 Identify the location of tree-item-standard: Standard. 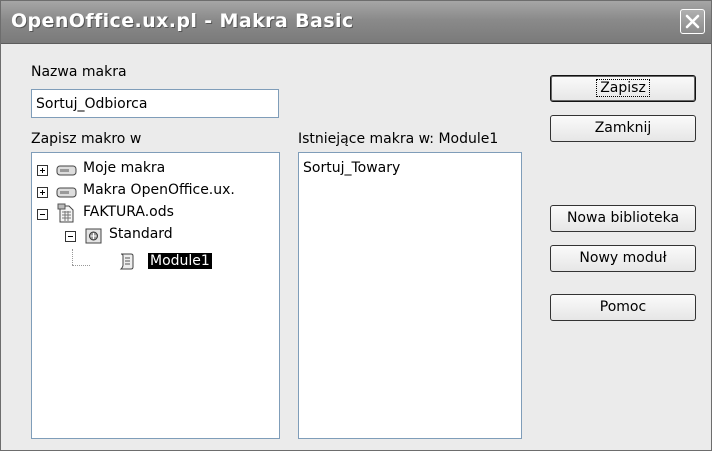
(169, 236).